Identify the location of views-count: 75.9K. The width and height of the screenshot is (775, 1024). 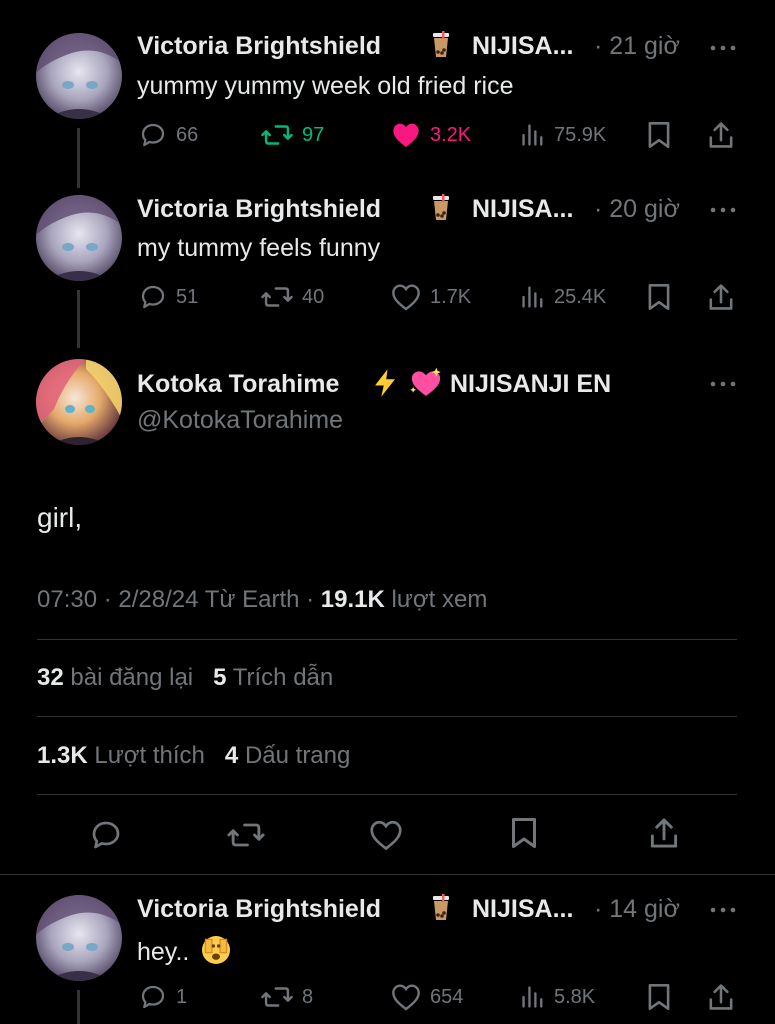
(580, 134).